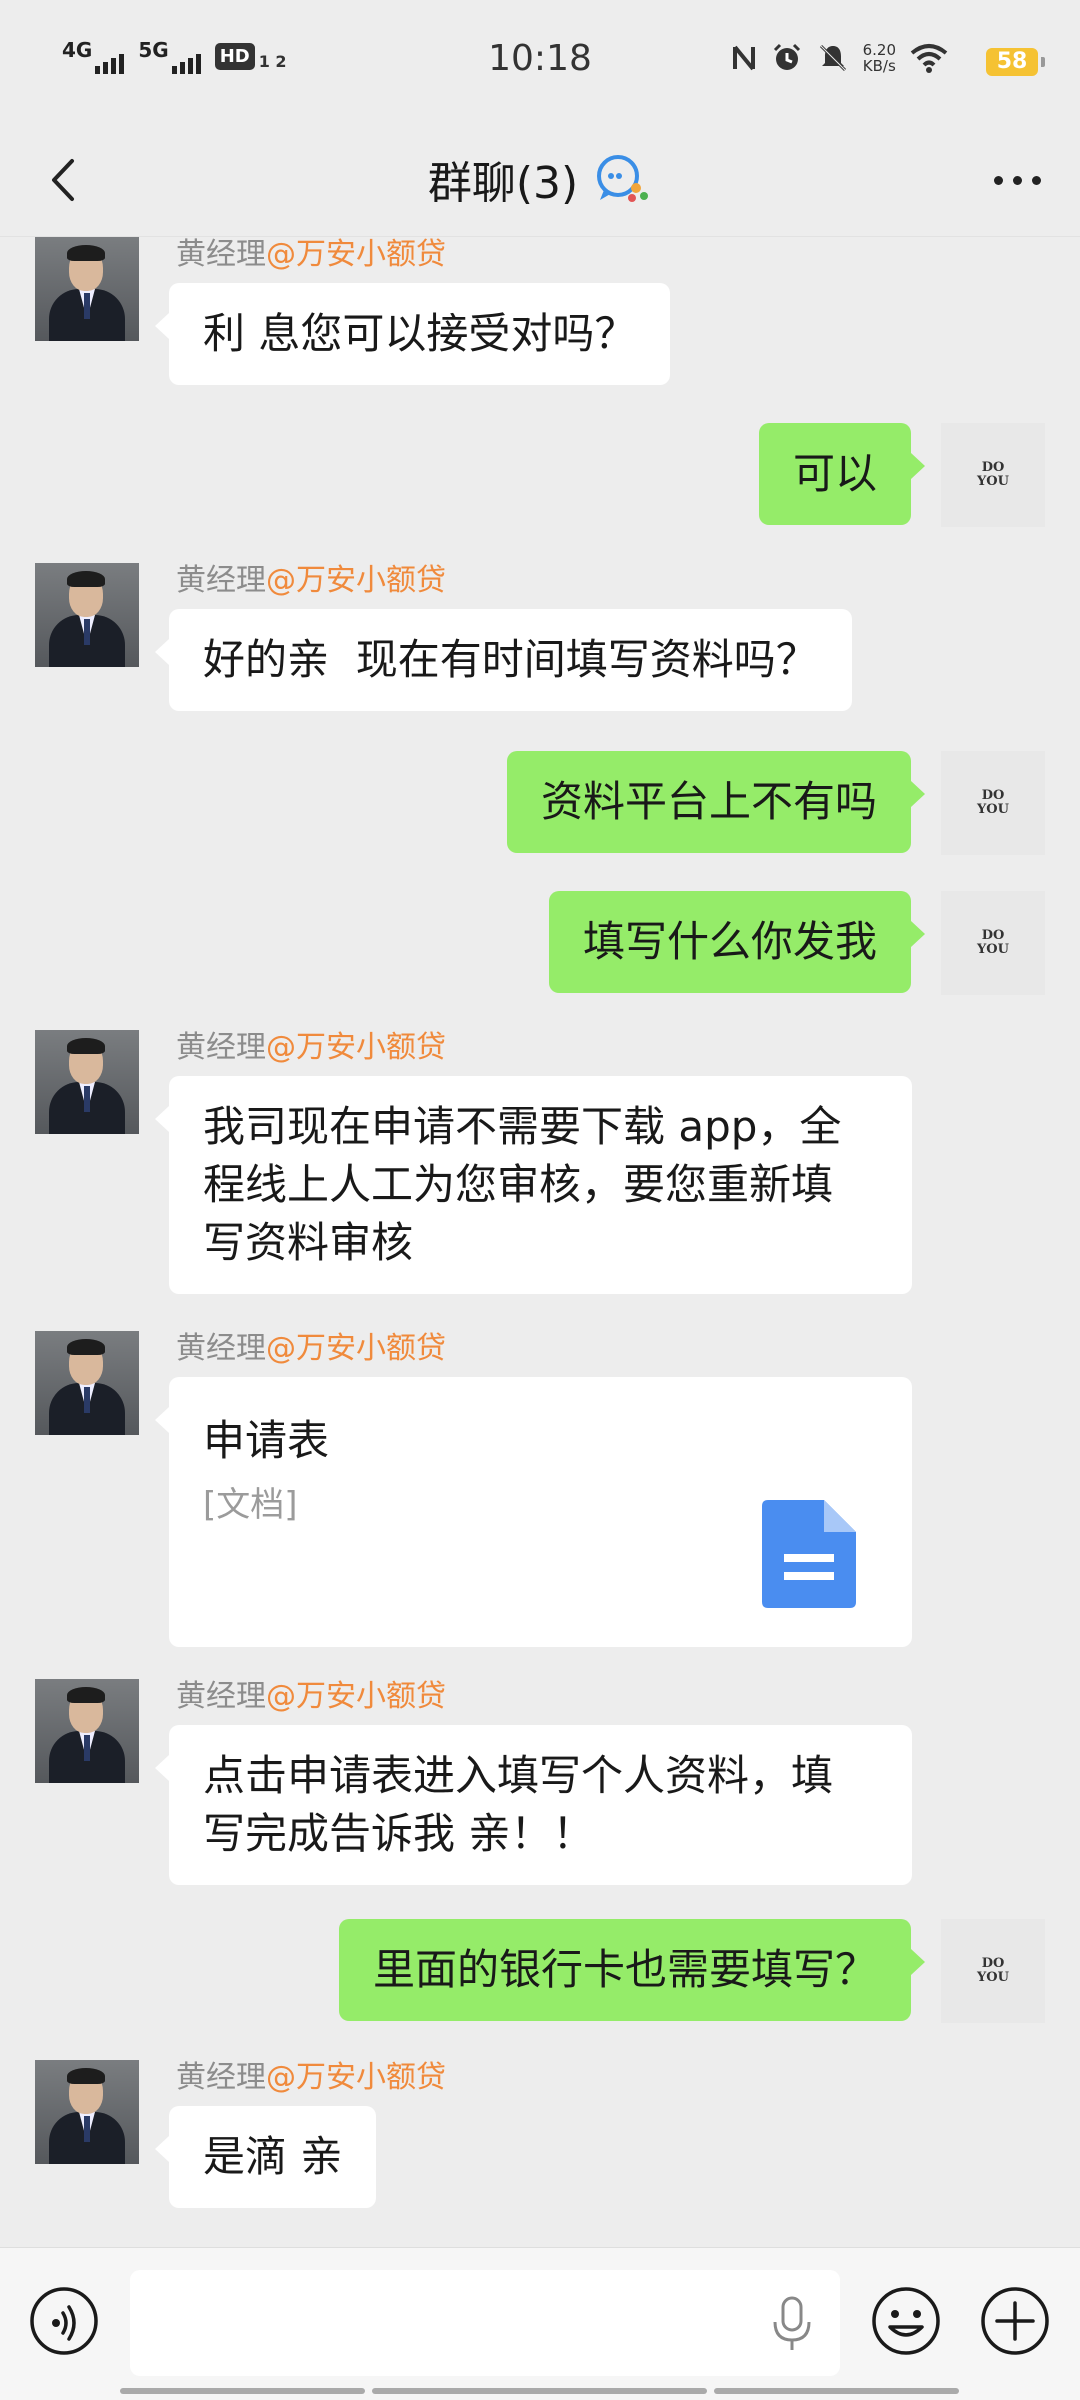 The width and height of the screenshot is (1080, 2400). What do you see at coordinates (809, 1554) in the screenshot?
I see `document-icon` at bounding box center [809, 1554].